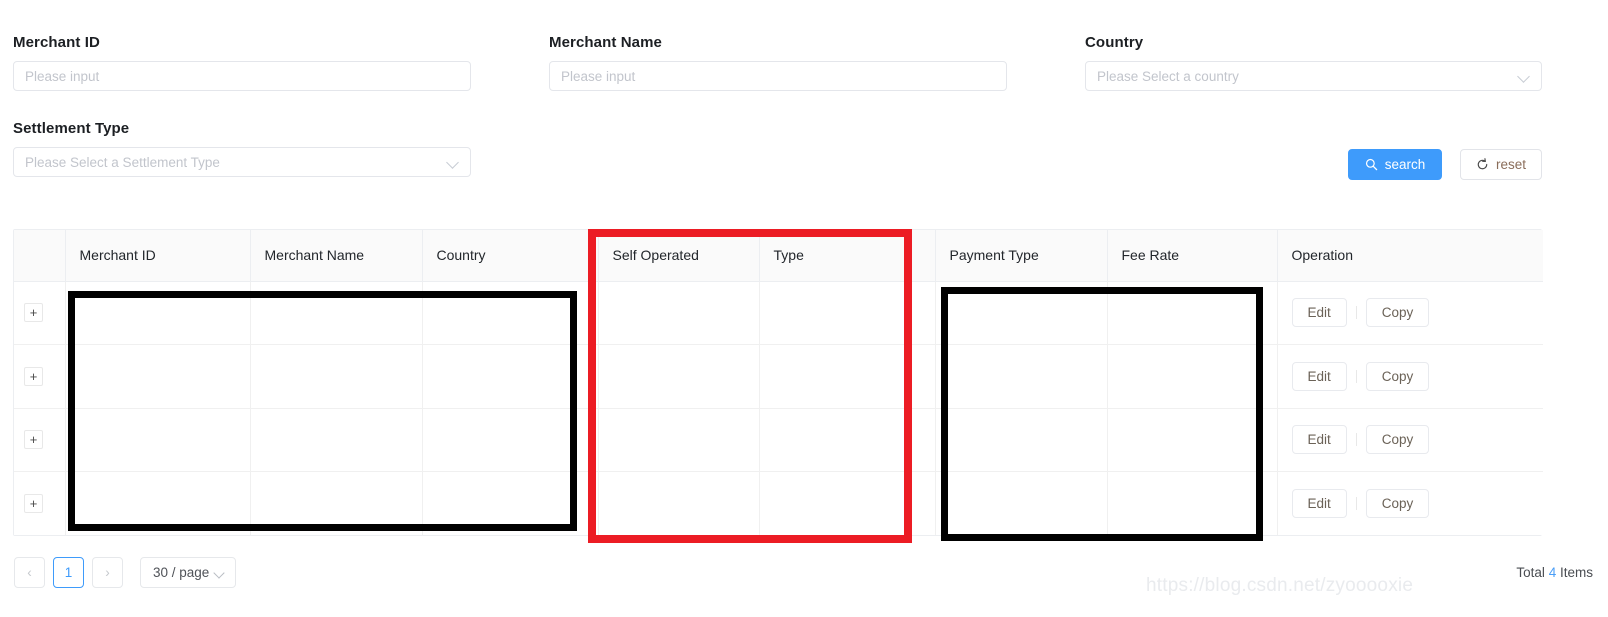  What do you see at coordinates (107, 572) in the screenshot?
I see `pagination-next-button: ›` at bounding box center [107, 572].